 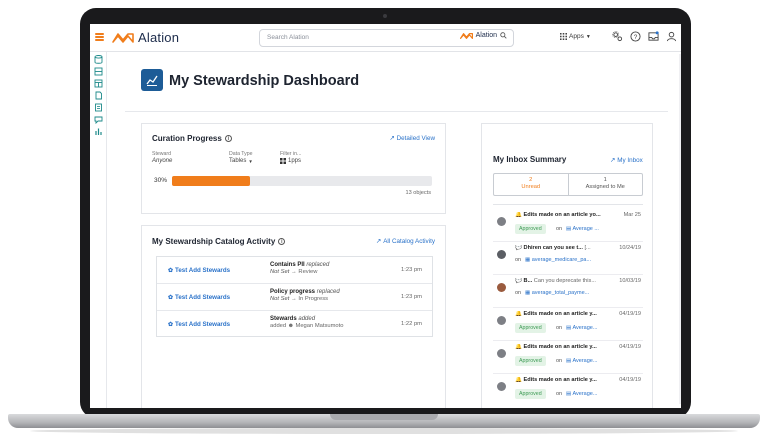 I want to click on alation-flag-icon, so click(x=466, y=35).